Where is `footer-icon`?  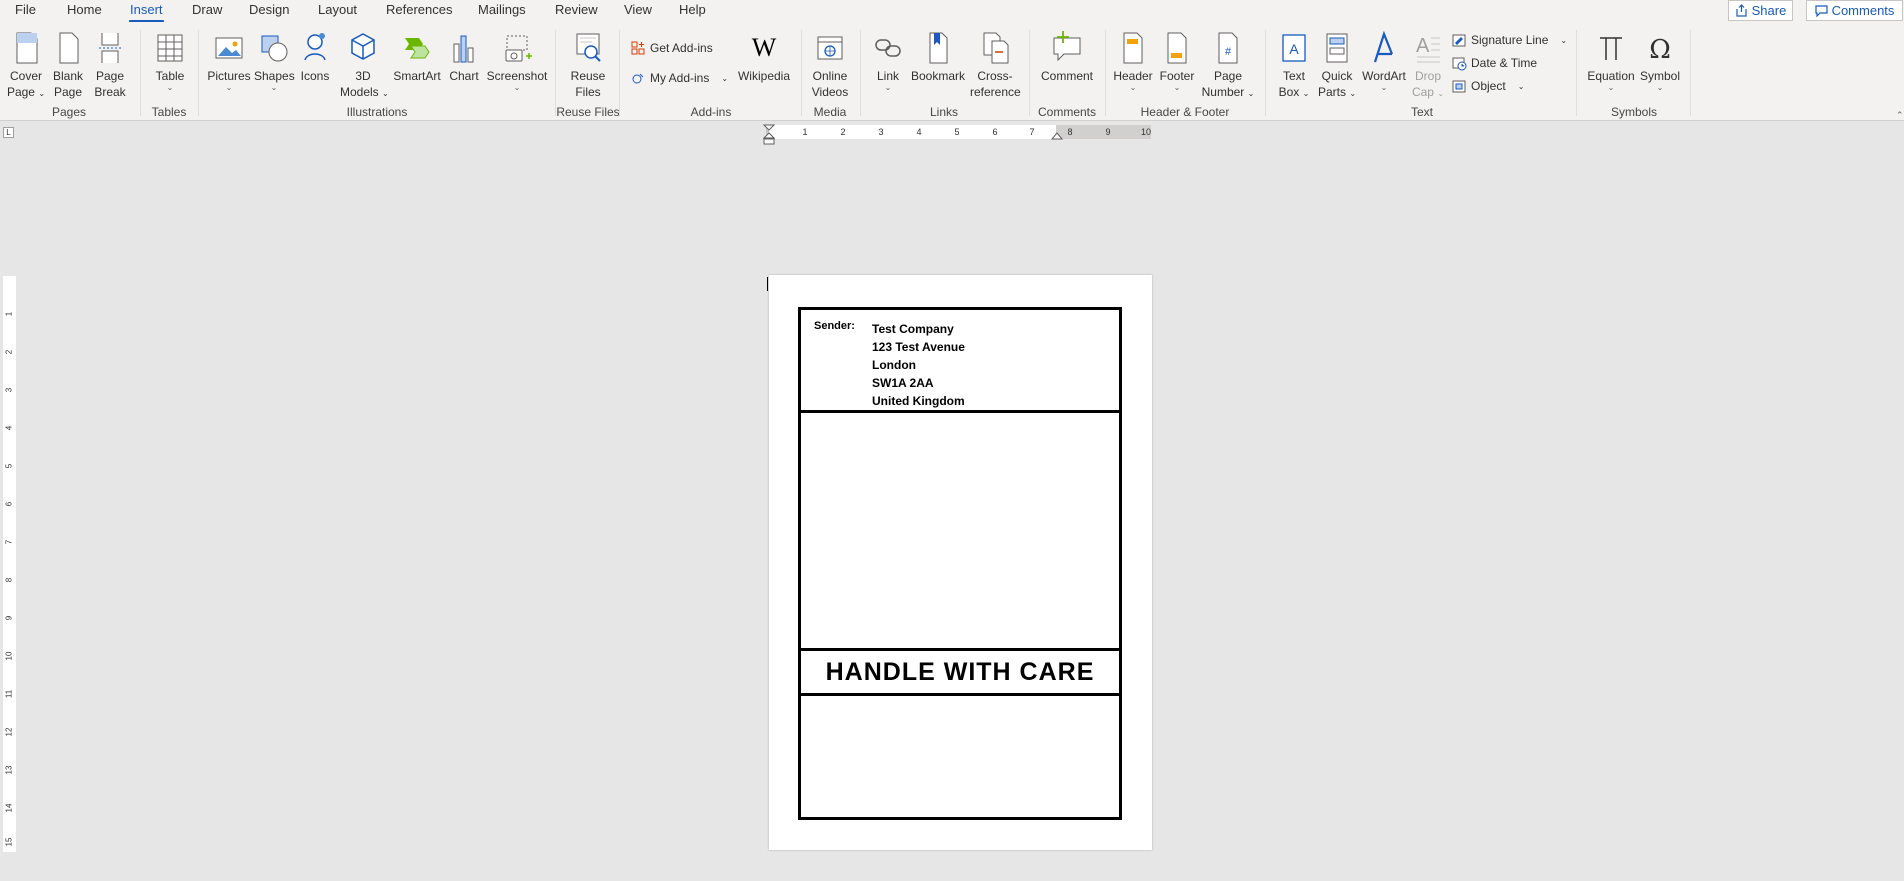
footer-icon is located at coordinates (1177, 48).